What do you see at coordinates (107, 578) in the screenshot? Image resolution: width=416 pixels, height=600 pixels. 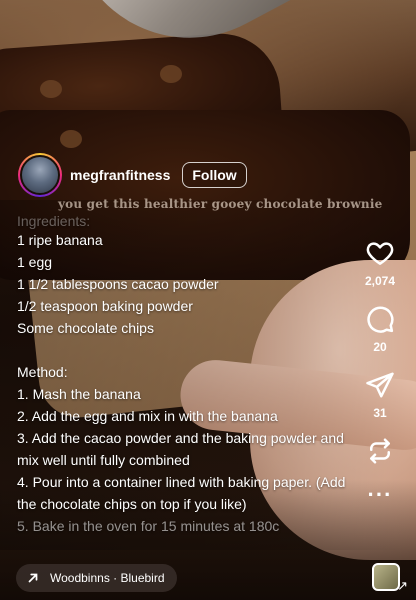 I see `audio-label: Woodbinns · Bluebird` at bounding box center [107, 578].